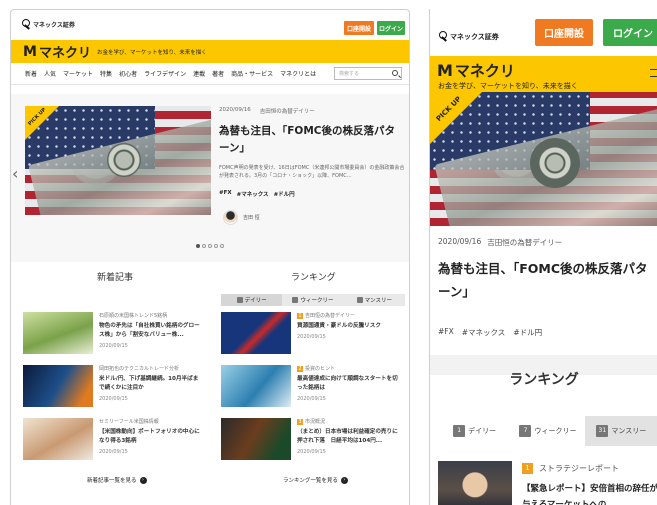  What do you see at coordinates (199, 73) in the screenshot?
I see `nav-item-series: 連載` at bounding box center [199, 73].